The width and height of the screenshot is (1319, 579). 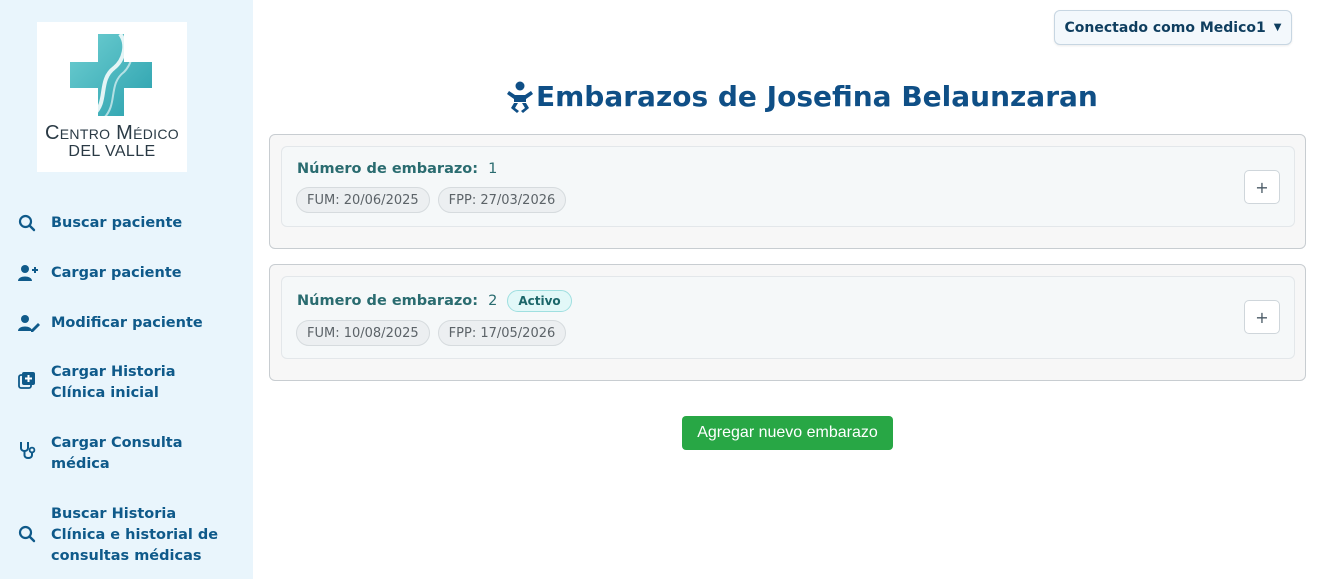 What do you see at coordinates (117, 453) in the screenshot?
I see `sidebar-item-label: Cargar Consulta médica` at bounding box center [117, 453].